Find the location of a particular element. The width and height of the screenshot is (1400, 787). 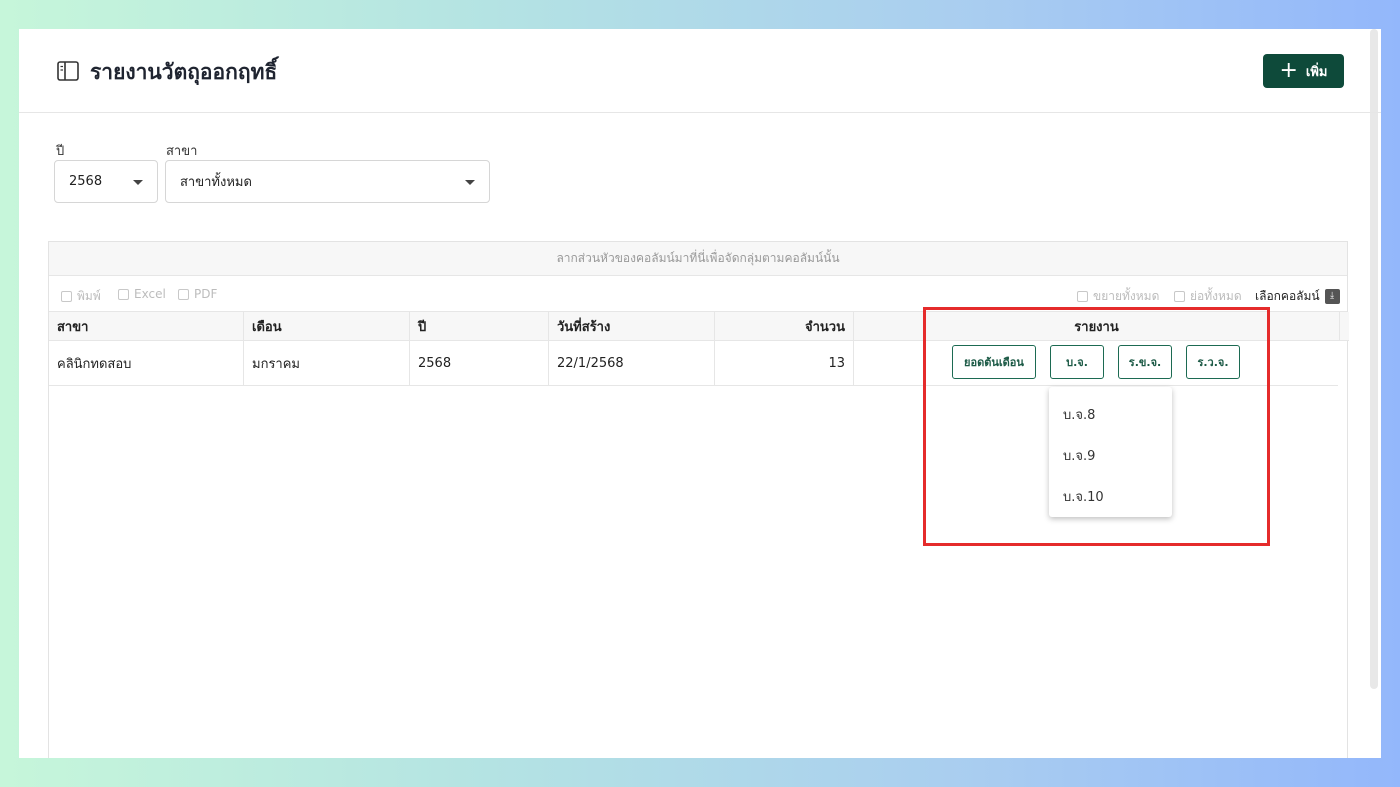

excel-label: Excel is located at coordinates (150, 294).